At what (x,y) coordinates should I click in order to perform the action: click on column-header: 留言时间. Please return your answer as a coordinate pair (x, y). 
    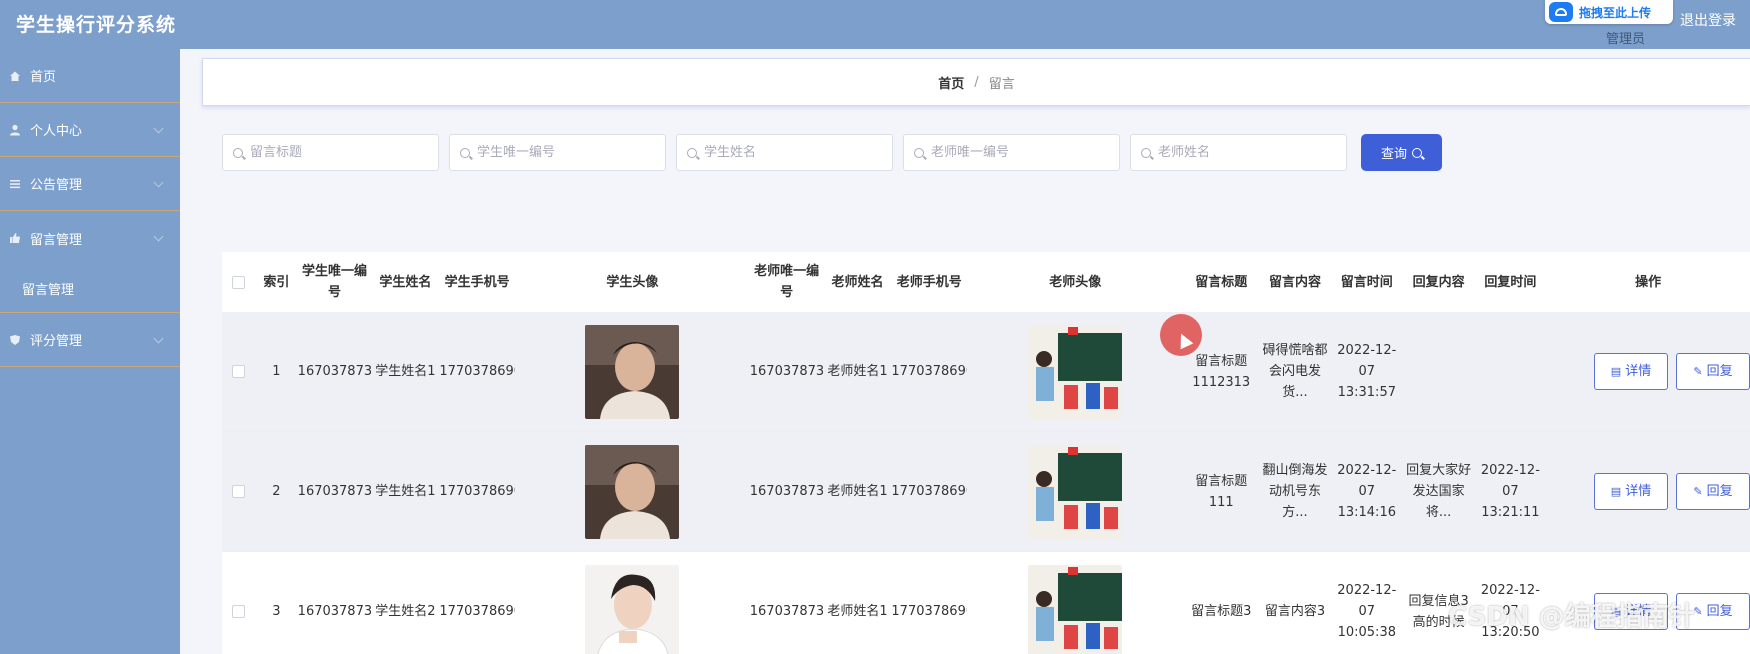
    Looking at the image, I should click on (1366, 282).